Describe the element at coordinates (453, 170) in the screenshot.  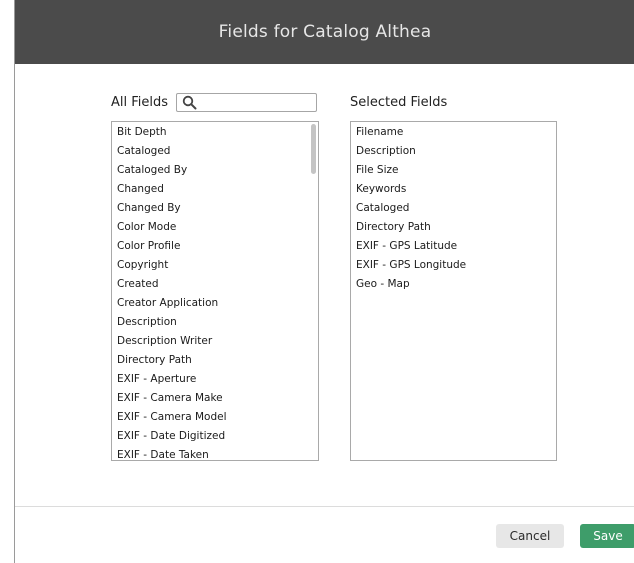
I see `list-item: File Size` at that location.